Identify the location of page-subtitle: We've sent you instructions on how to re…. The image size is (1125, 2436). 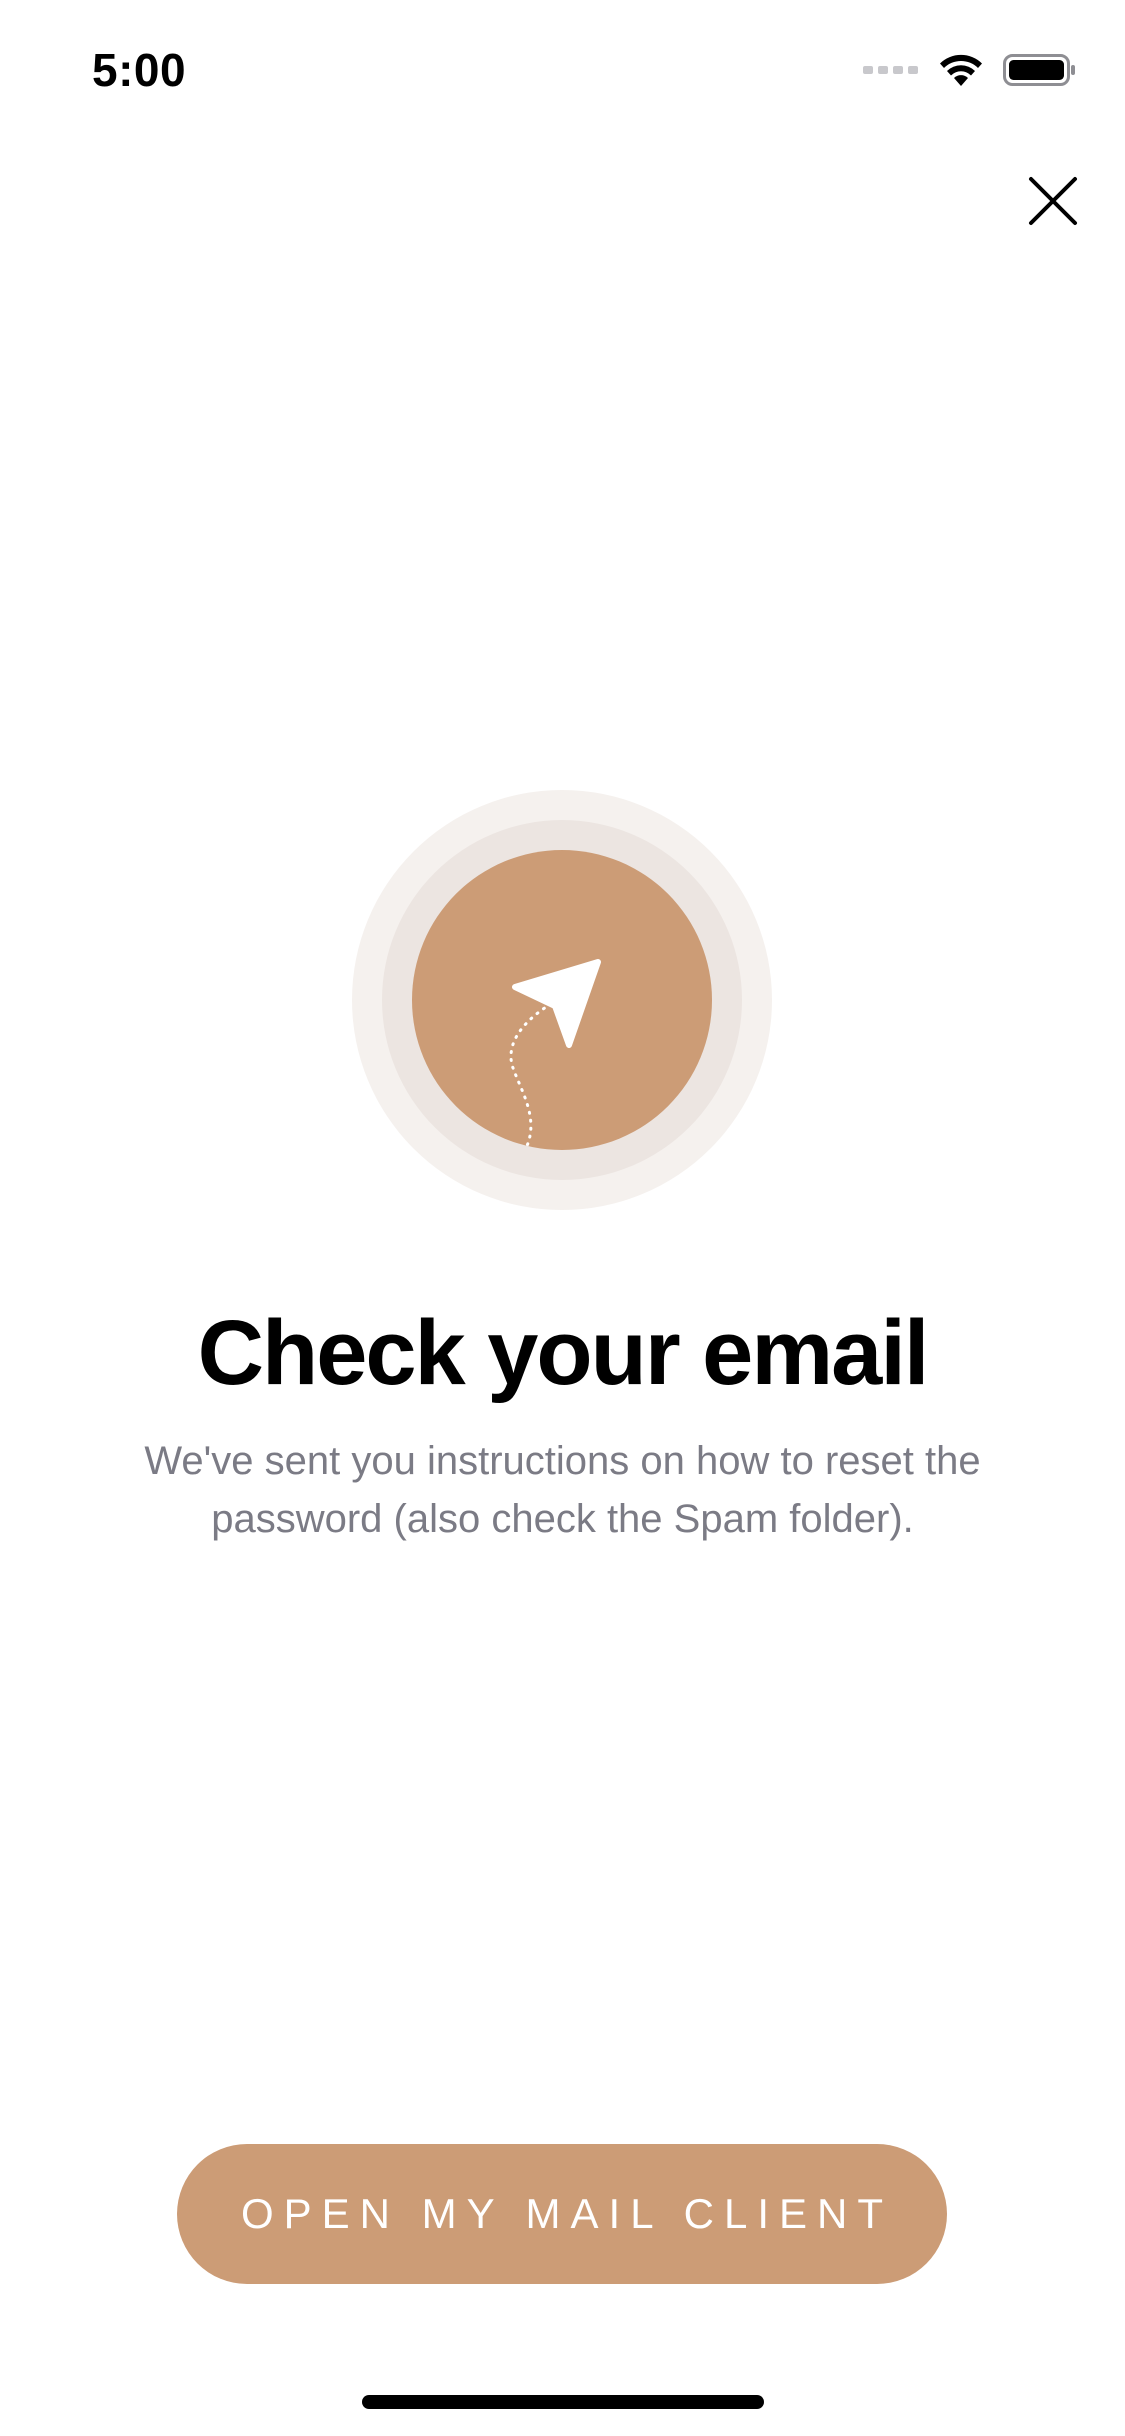
(562, 1490).